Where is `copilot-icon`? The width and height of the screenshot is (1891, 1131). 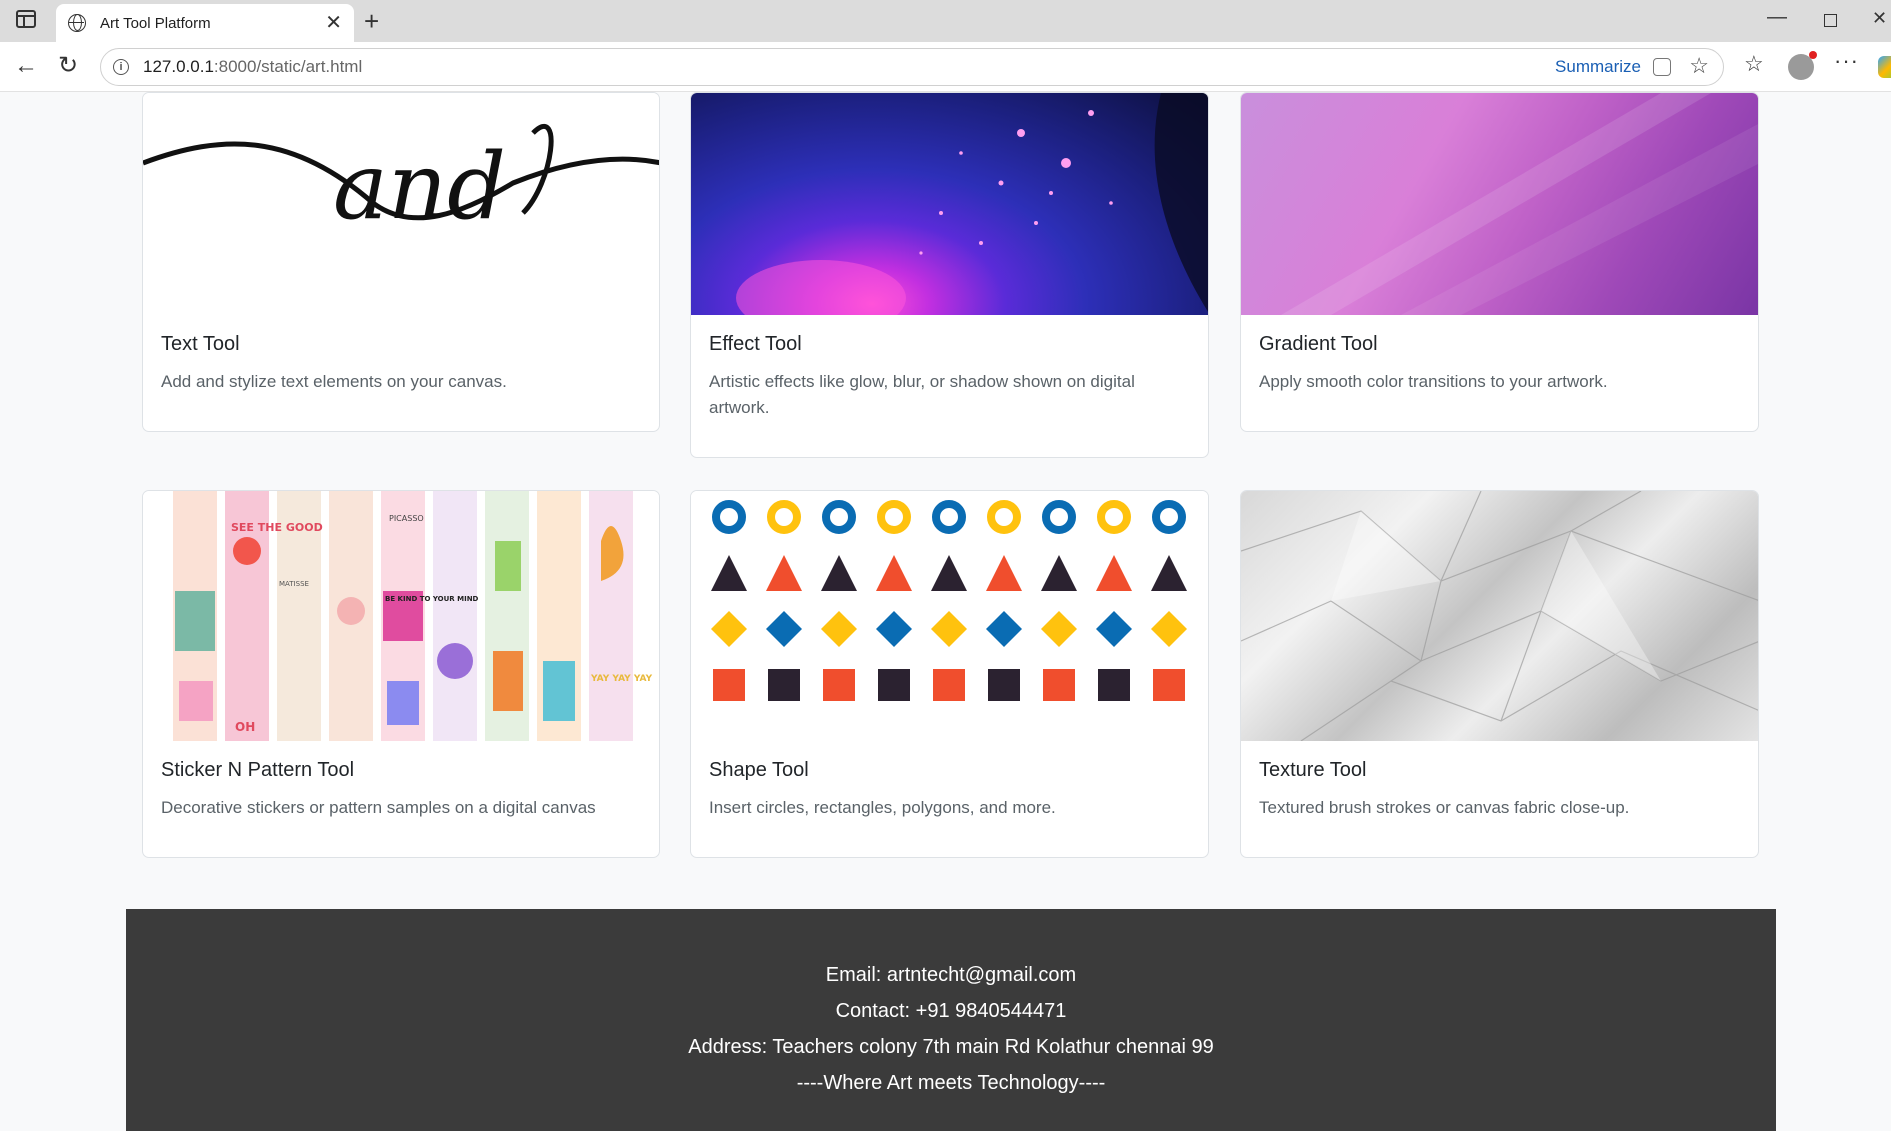 copilot-icon is located at coordinates (1884, 67).